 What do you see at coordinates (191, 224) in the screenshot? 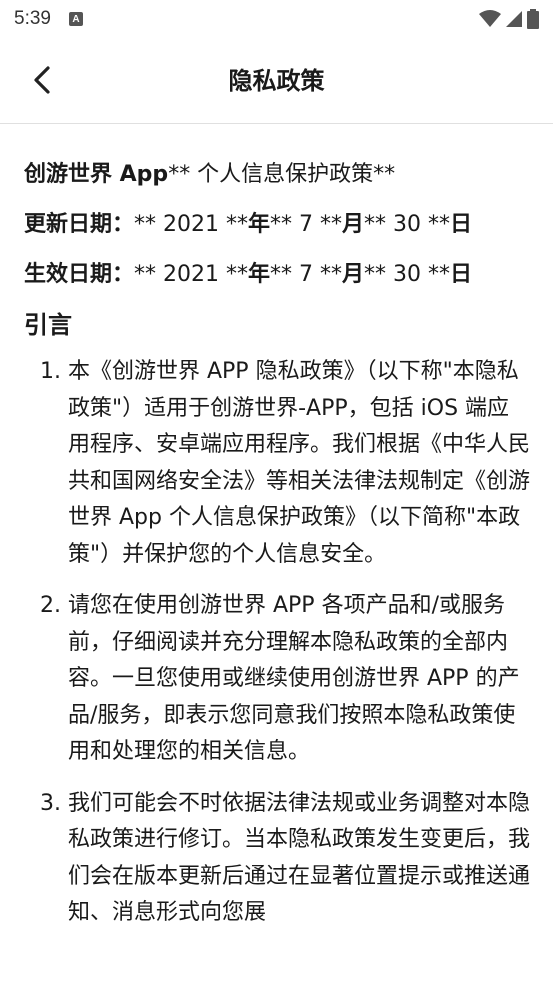
I see `update-date-pre: ** 2021 **` at bounding box center [191, 224].